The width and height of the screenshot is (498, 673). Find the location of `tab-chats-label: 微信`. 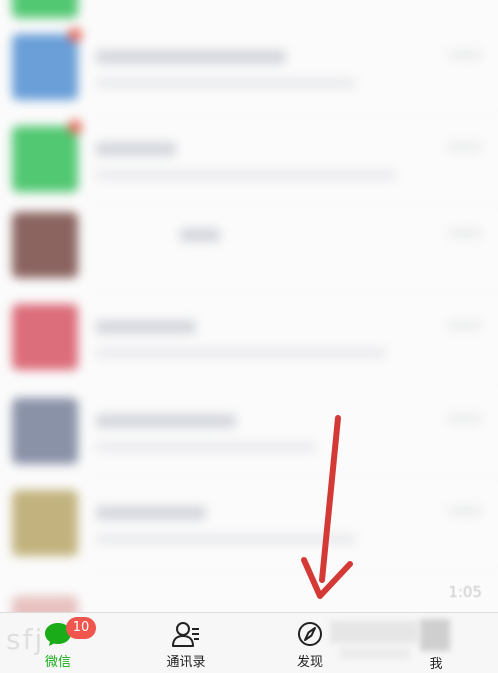

tab-chats-label: 微信 is located at coordinates (57, 662).